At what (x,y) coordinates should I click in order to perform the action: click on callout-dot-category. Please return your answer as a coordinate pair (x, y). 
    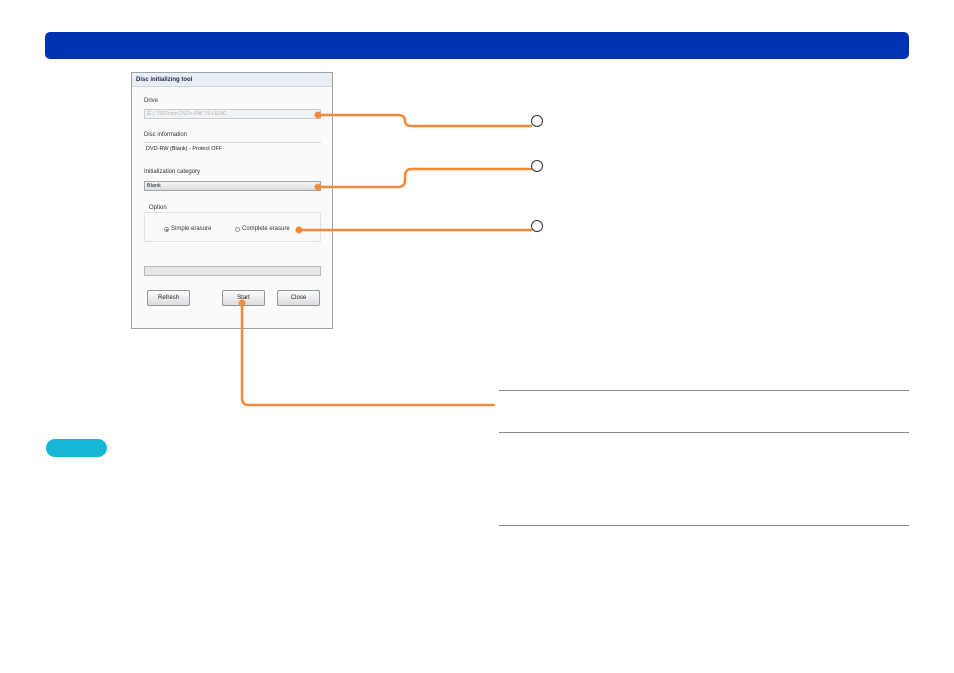
    Looking at the image, I should click on (318, 187).